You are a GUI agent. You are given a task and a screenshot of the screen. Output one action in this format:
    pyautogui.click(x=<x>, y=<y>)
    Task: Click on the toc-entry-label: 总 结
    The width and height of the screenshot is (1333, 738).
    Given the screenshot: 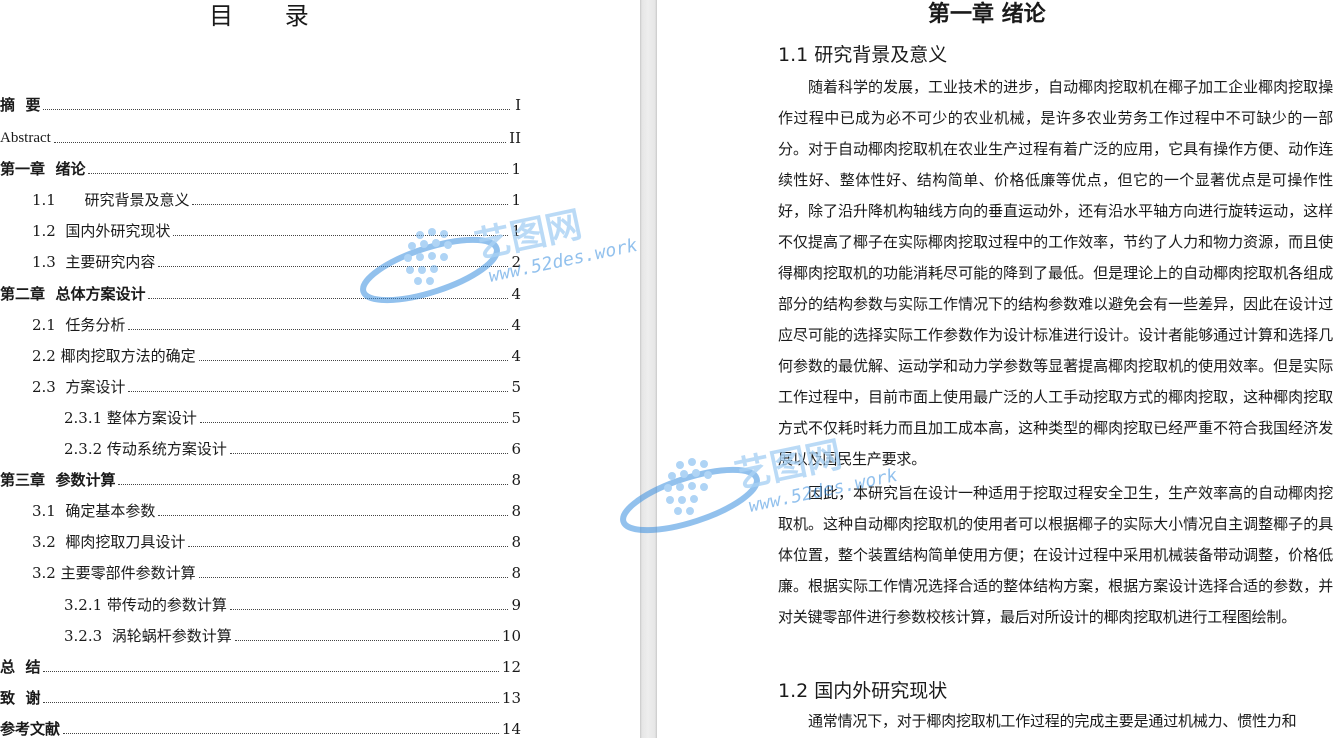 What is the action you would take?
    pyautogui.click(x=20, y=667)
    